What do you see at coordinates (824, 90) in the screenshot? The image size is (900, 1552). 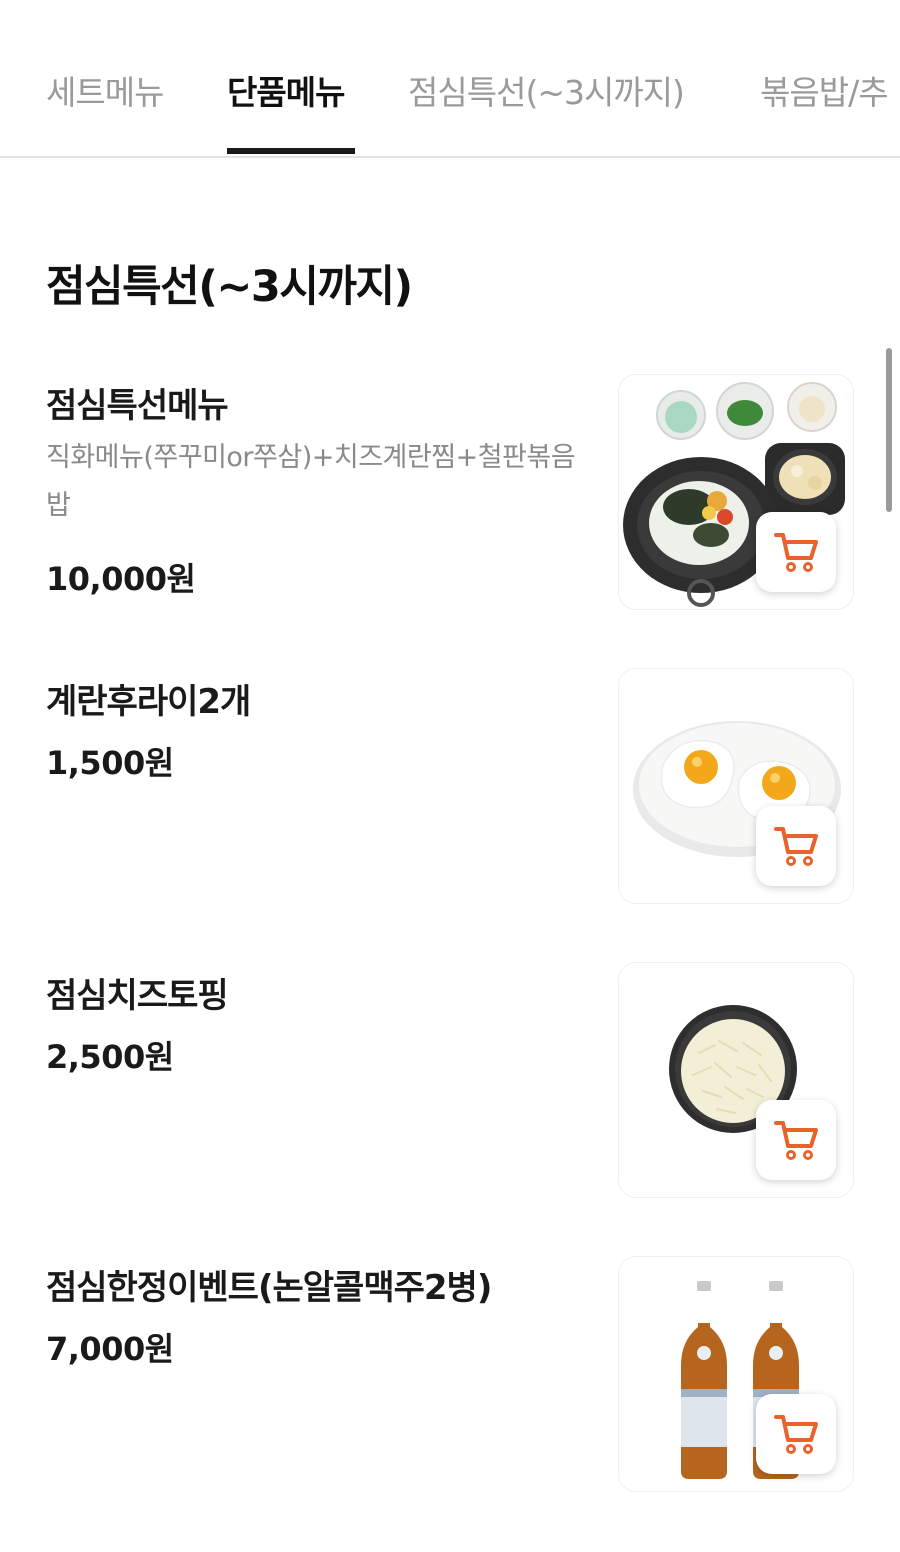 I see `tab-fried-rice: 볶음밥/추` at bounding box center [824, 90].